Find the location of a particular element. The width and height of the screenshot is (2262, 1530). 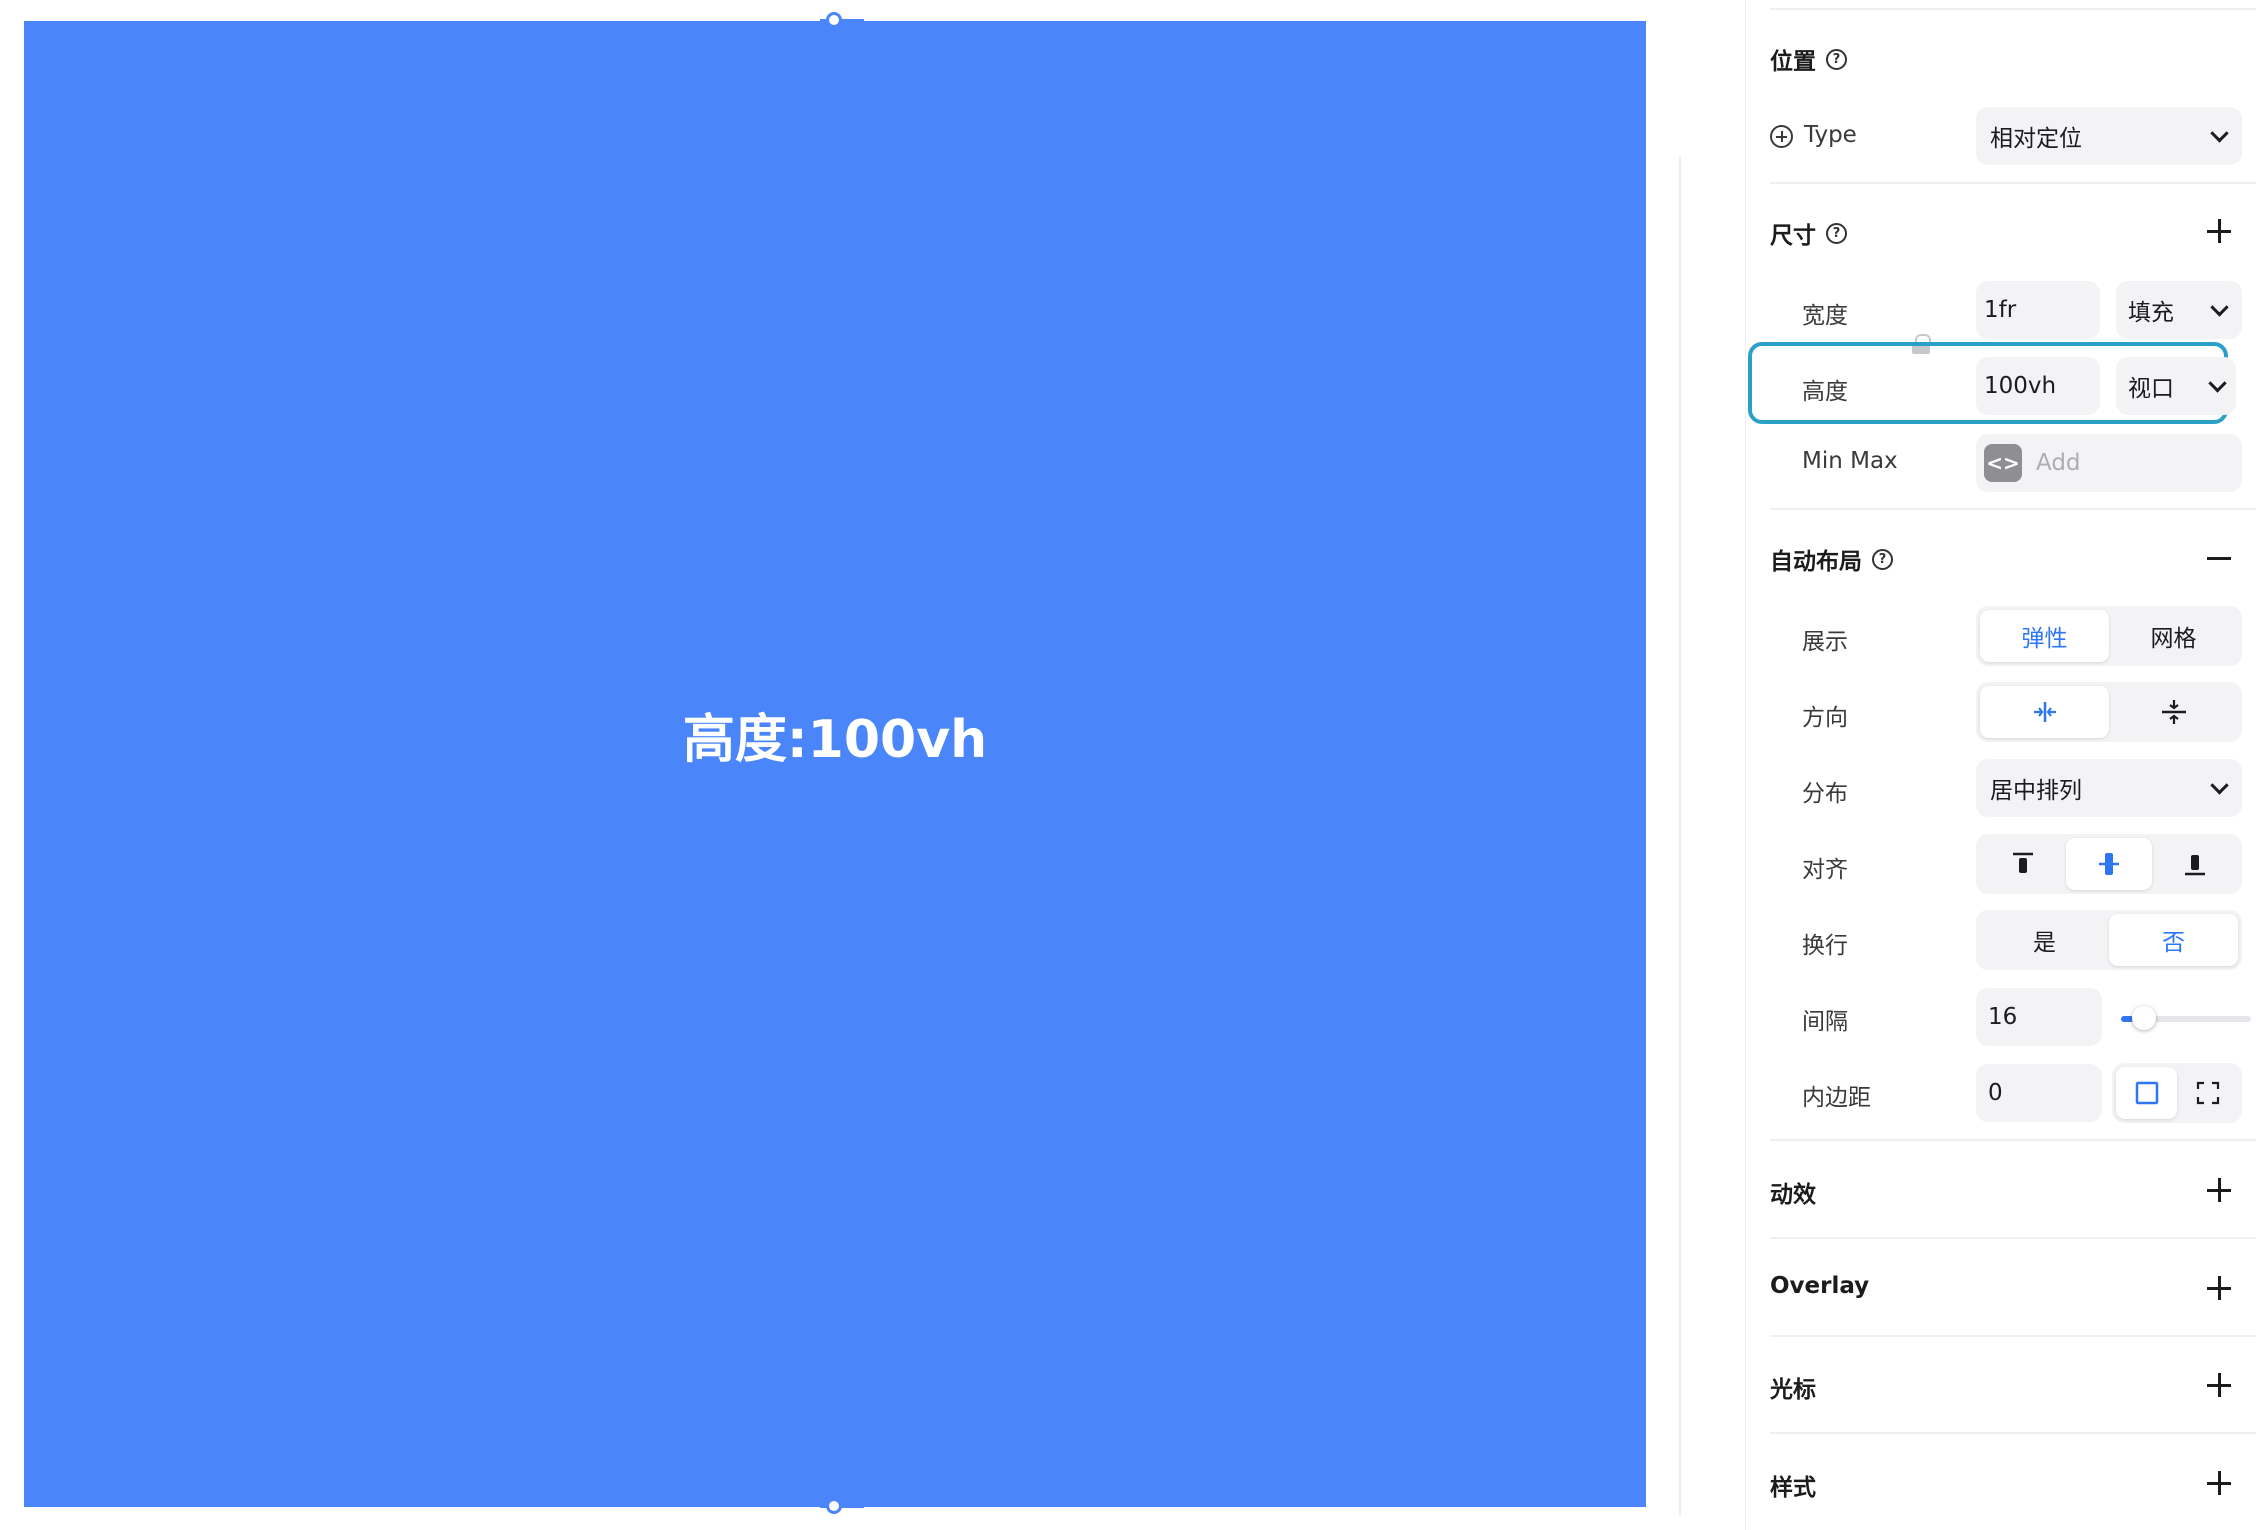

width-mode-select: 填充 is located at coordinates (2179, 310).